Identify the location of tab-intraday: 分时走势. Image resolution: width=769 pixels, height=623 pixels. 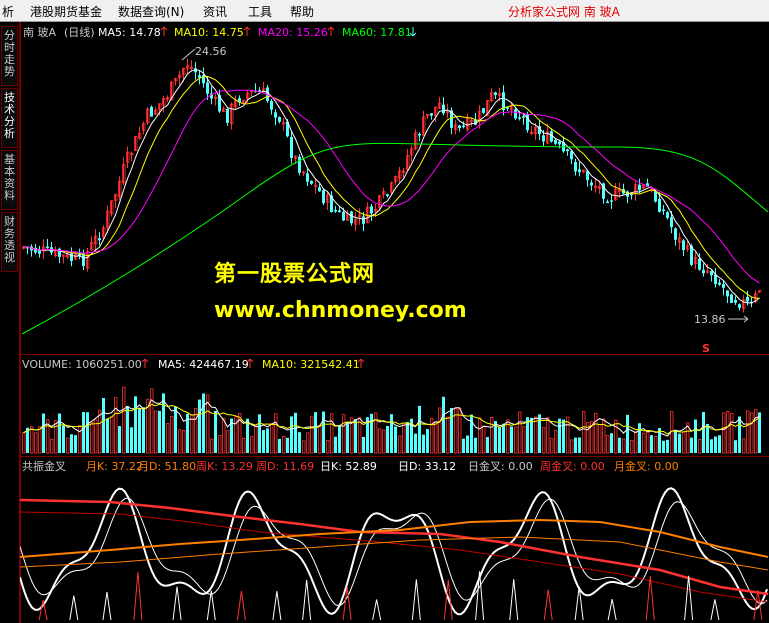
(9, 56).